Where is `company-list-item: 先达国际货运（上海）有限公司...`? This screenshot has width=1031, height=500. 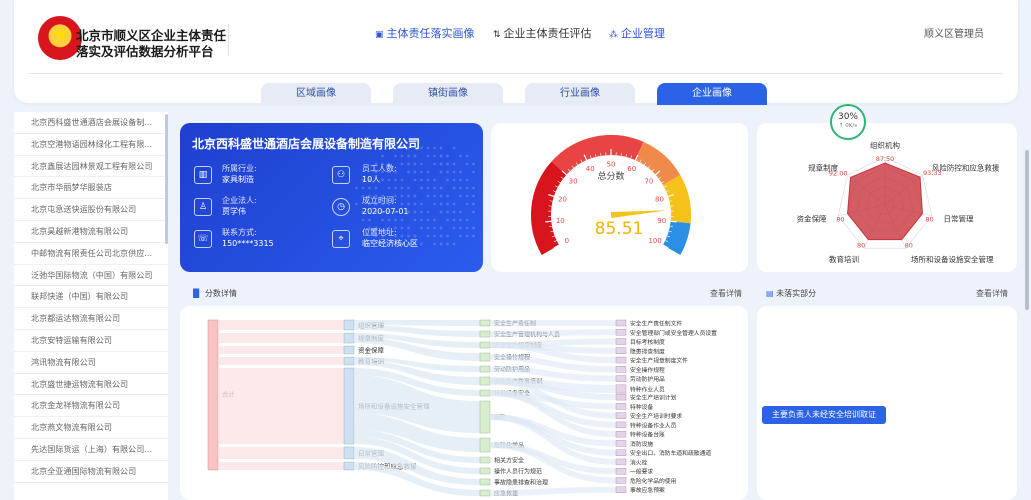
company-list-item: 先达国际货运（上海）有限公司... is located at coordinates (91, 450).